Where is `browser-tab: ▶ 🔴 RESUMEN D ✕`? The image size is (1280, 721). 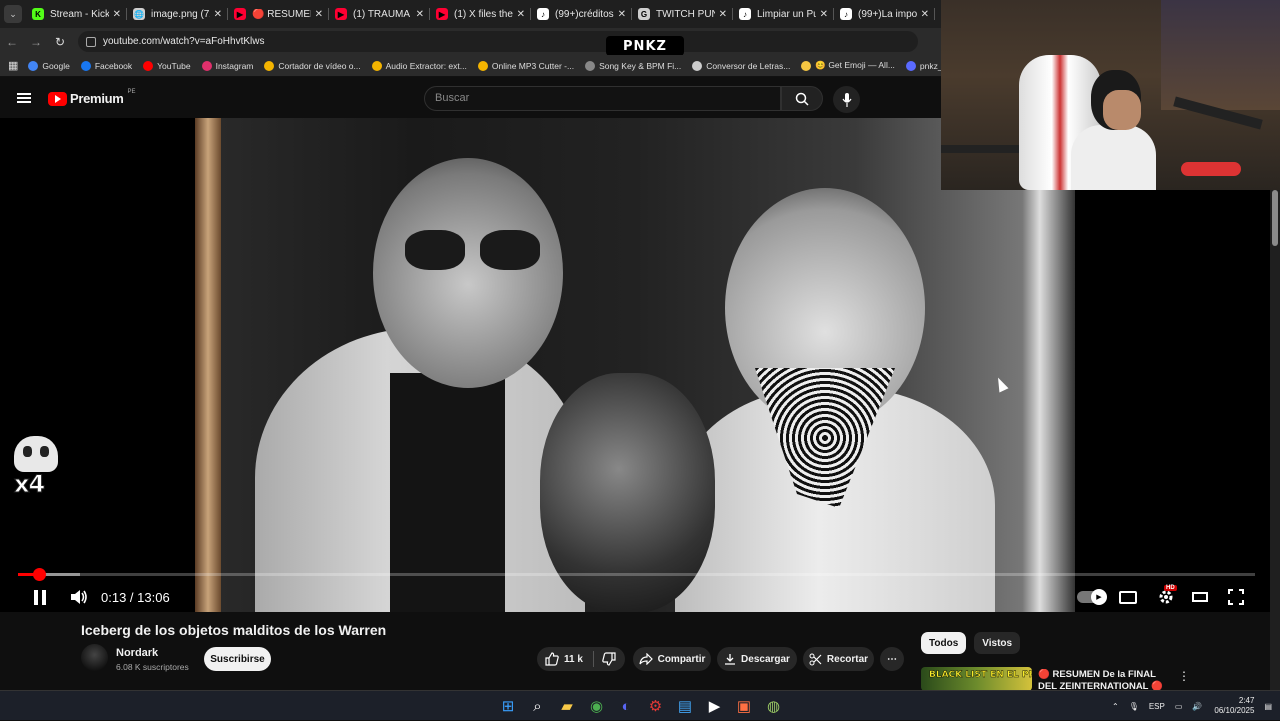
browser-tab: ▶ 🔴 RESUMEN D ✕ is located at coordinates (278, 14).